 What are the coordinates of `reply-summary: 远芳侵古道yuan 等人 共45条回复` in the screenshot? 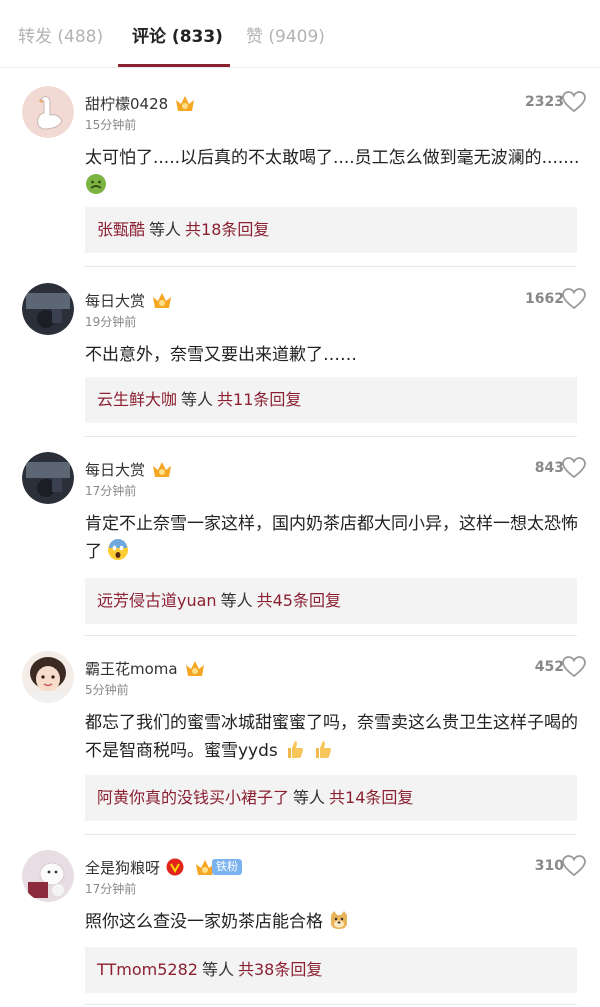 It's located at (331, 601).